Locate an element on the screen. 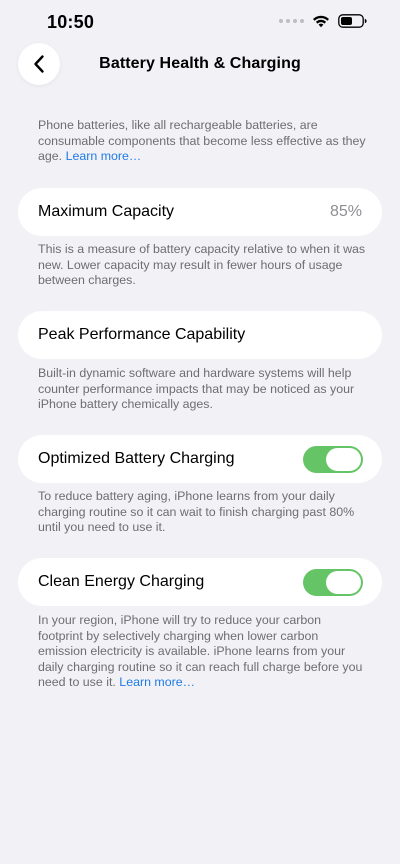  optimized-charging-toggle is located at coordinates (333, 459).